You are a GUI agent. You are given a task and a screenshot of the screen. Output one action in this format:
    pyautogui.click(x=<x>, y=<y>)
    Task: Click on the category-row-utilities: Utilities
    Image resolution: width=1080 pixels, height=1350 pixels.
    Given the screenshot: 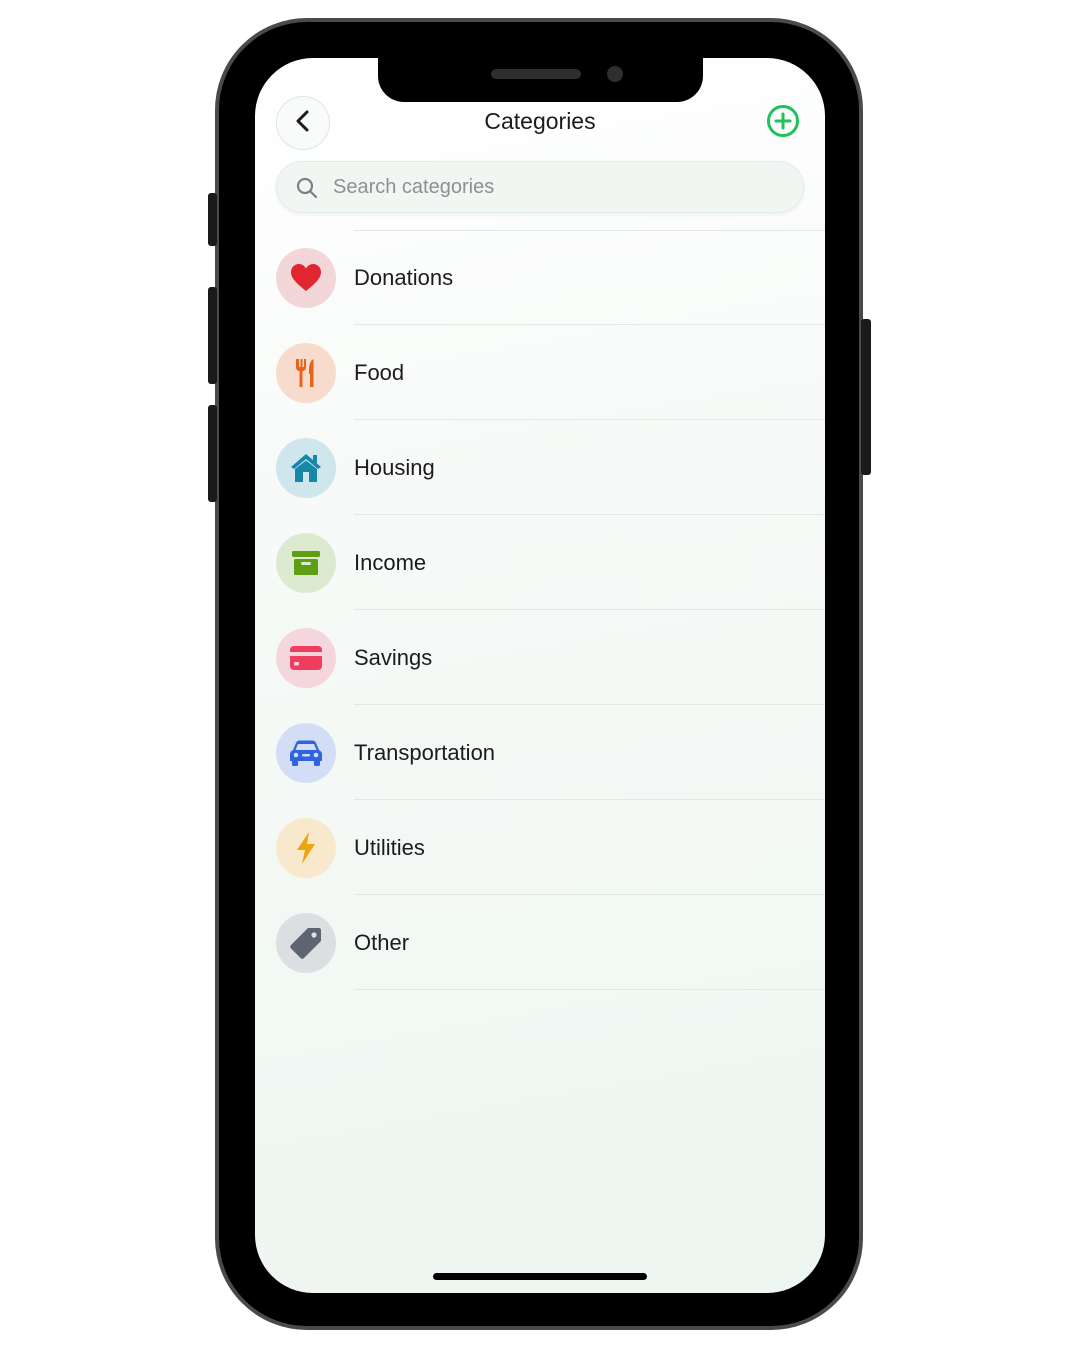 What is the action you would take?
    pyautogui.click(x=540, y=847)
    